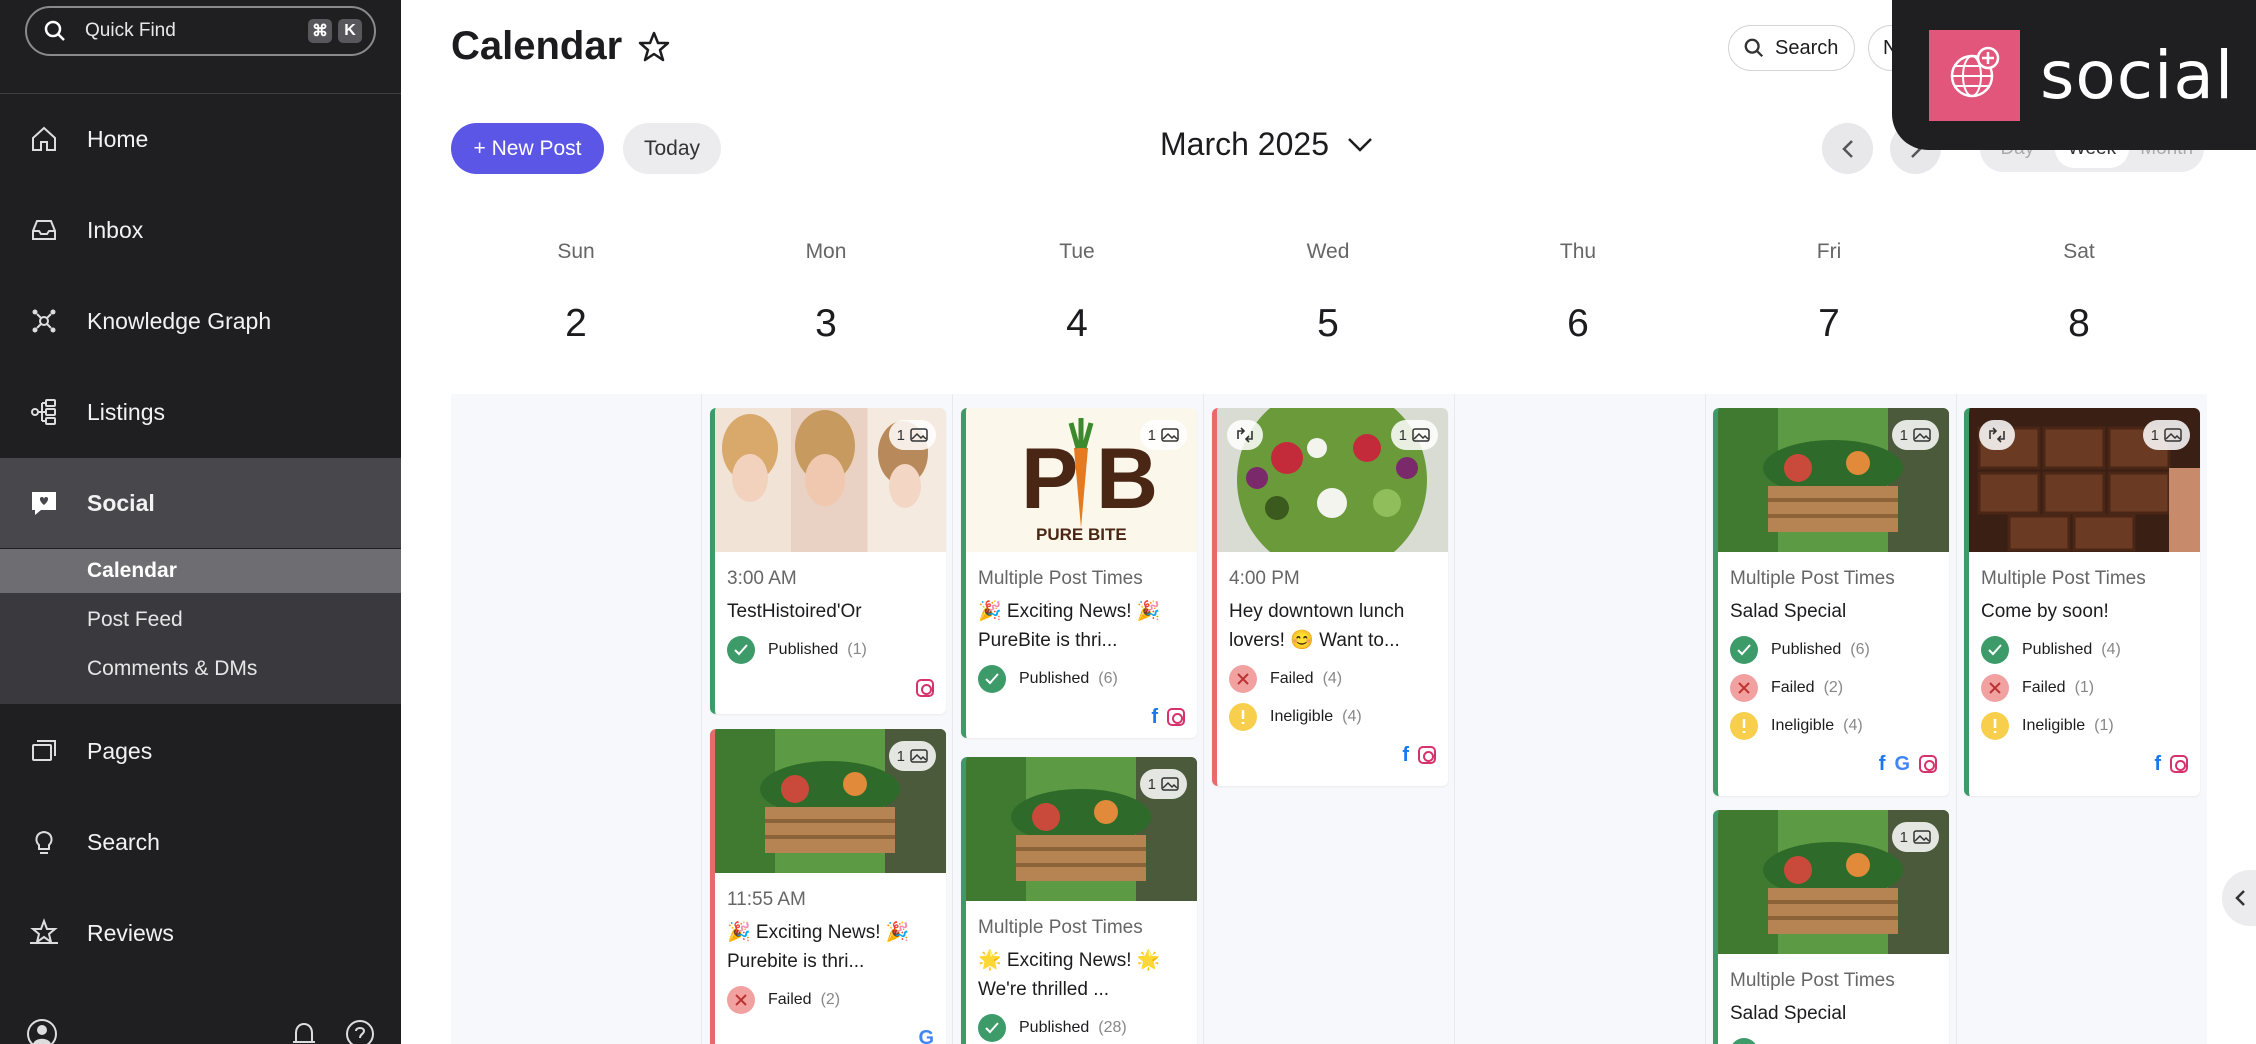  I want to click on sidebar-item-home: Home, so click(200, 139).